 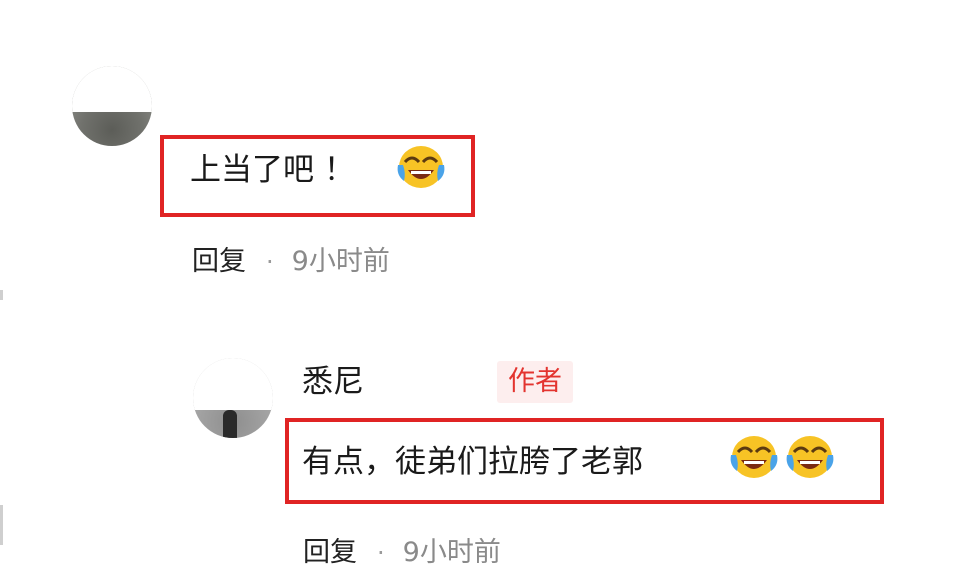 I want to click on author-avatar, so click(x=233, y=398).